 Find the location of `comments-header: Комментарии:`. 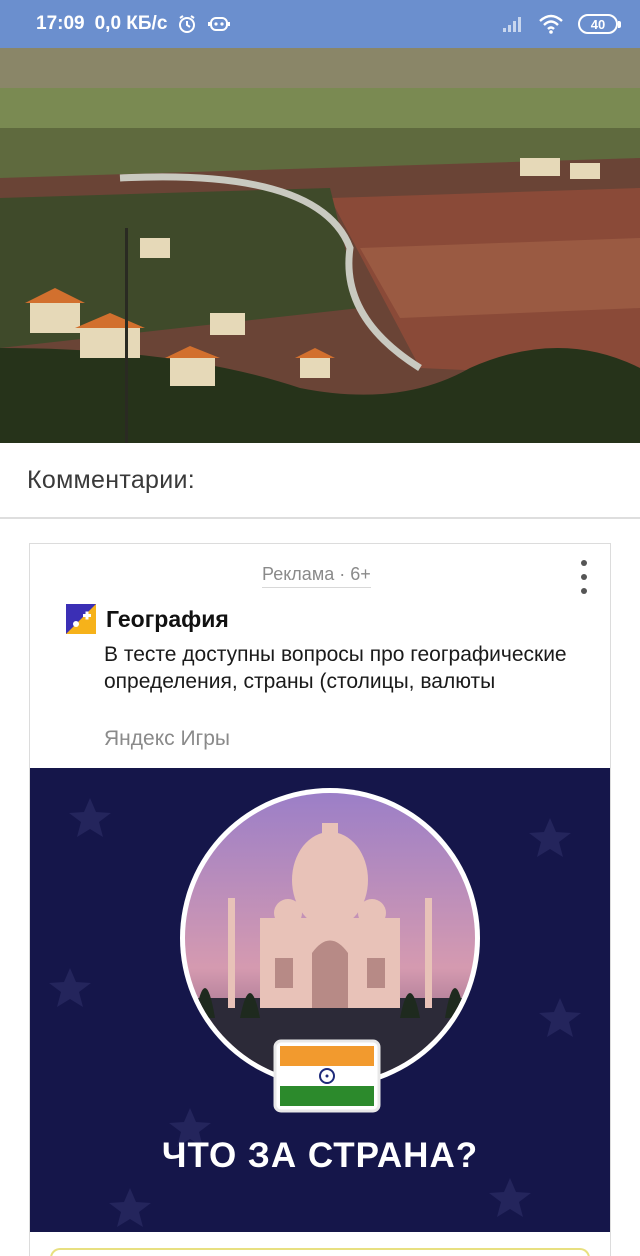

comments-header: Комментарии: is located at coordinates (111, 480).